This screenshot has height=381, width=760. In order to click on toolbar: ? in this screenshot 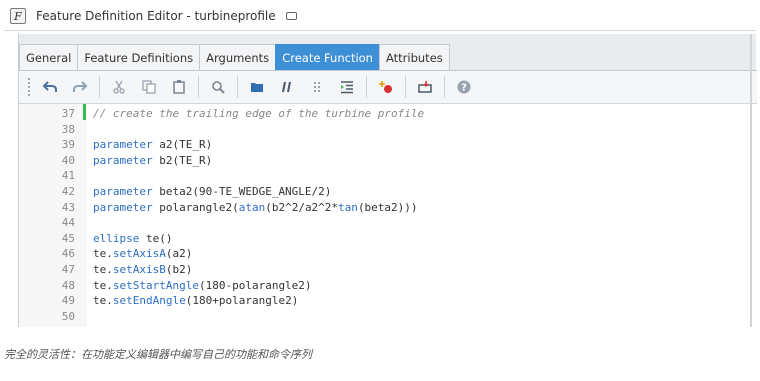, I will do `click(388, 87)`.